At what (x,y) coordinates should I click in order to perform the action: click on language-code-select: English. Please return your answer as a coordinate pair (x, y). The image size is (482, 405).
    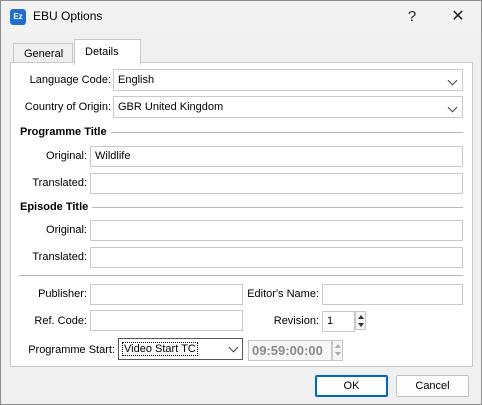
    Looking at the image, I should click on (288, 80).